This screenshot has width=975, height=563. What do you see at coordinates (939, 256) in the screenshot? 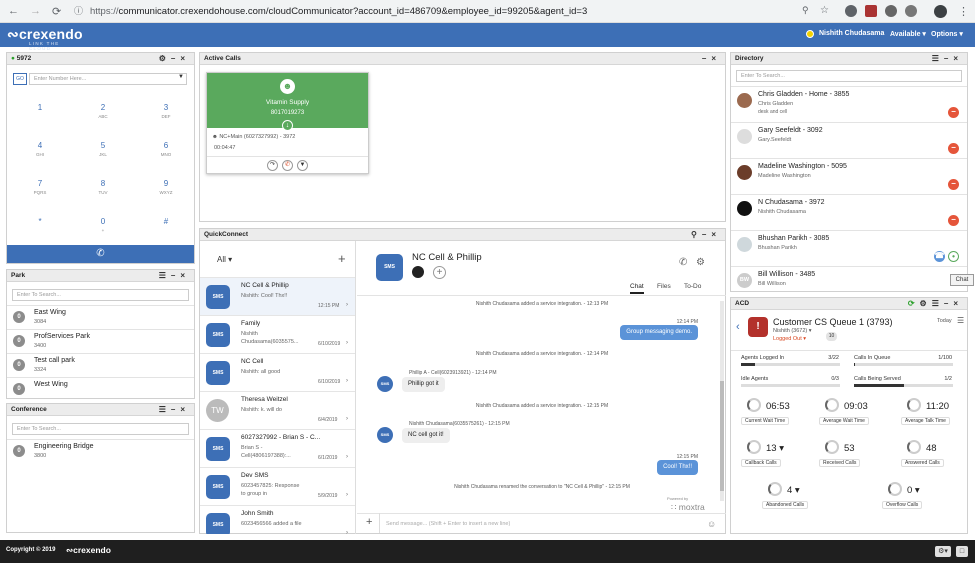
I see `phone-icon: ☎` at bounding box center [939, 256].